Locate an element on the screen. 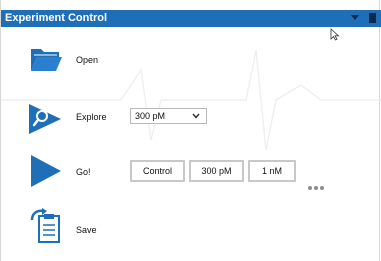  save-label: Save is located at coordinates (86, 230).